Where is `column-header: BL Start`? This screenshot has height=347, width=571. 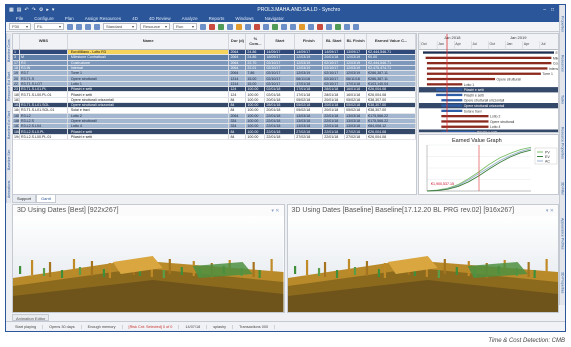
column-header: BL Start is located at coordinates (334, 41).